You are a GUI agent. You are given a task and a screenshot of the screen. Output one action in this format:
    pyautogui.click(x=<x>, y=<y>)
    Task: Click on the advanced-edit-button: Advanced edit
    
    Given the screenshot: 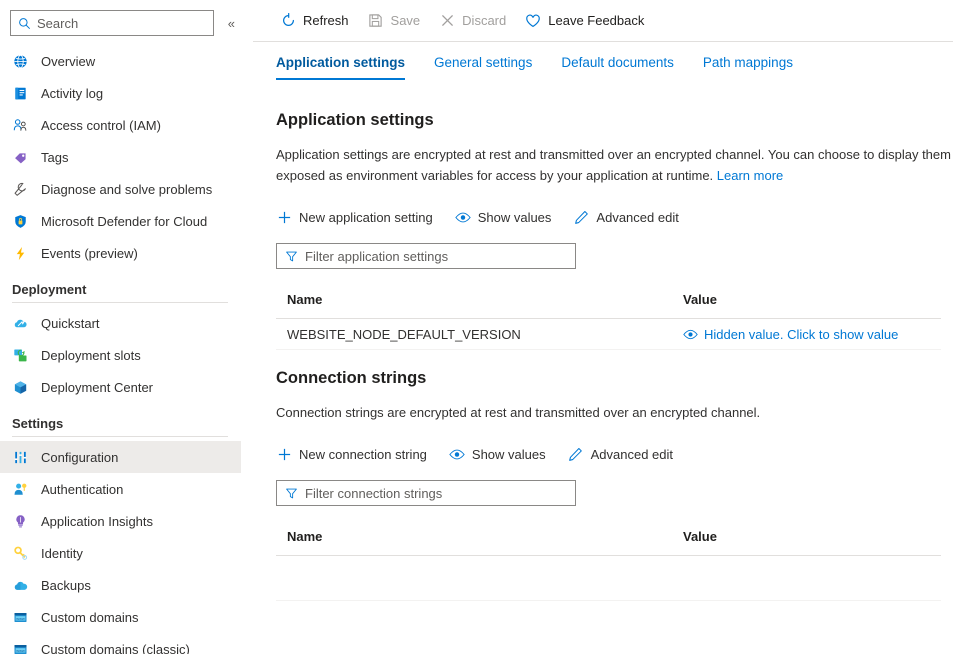 What is the action you would take?
    pyautogui.click(x=626, y=217)
    